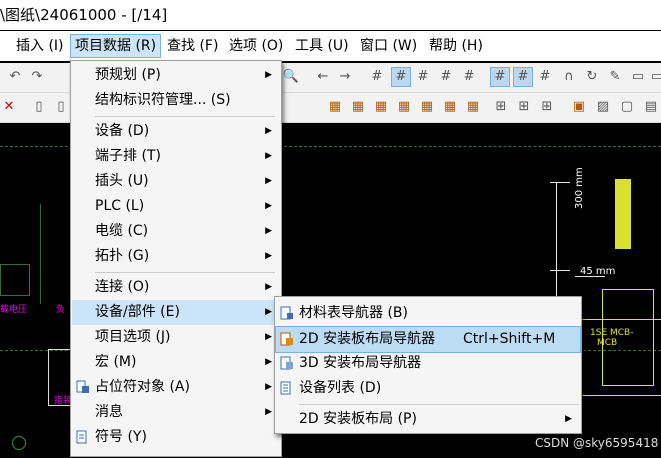 The height and width of the screenshot is (458, 661). I want to click on grid-object-snap-icon: #, so click(523, 77).